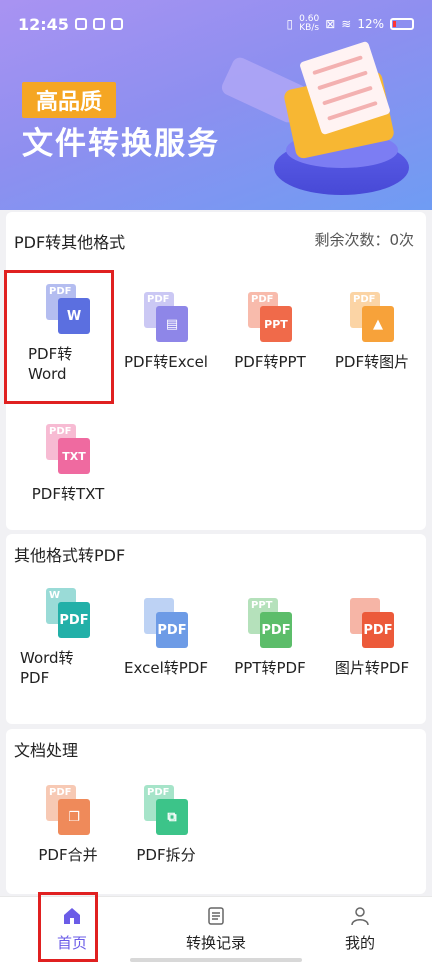 The image size is (432, 964). I want to click on split-icon: ⧉, so click(172, 817).